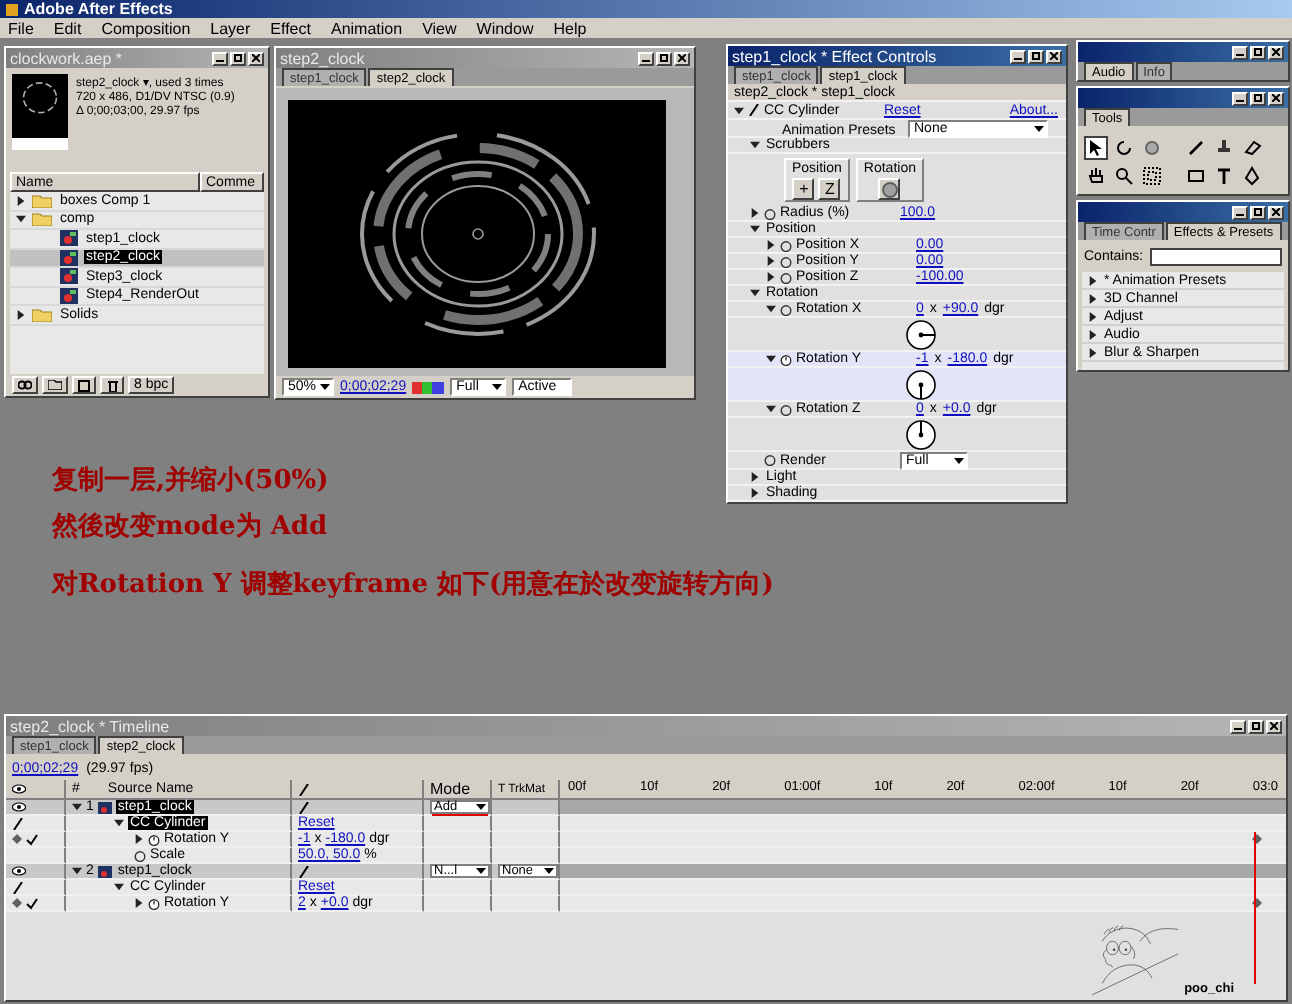 This screenshot has width=1292, height=1004. What do you see at coordinates (570, 28) in the screenshot?
I see `menu-item: Help` at bounding box center [570, 28].